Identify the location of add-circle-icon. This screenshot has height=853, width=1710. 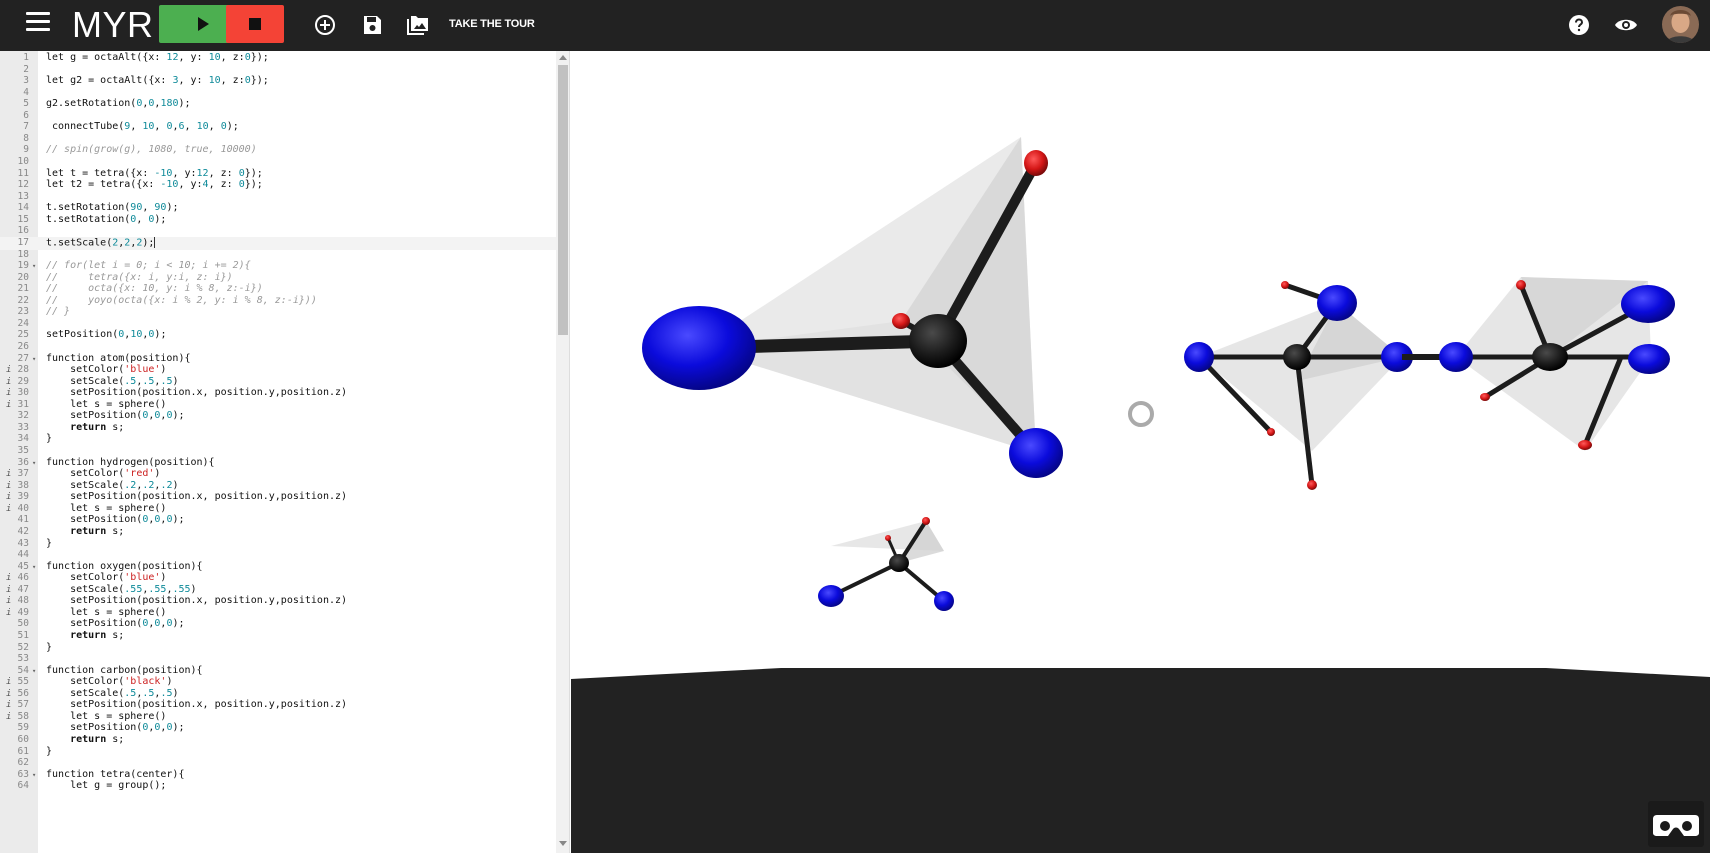
(325, 25).